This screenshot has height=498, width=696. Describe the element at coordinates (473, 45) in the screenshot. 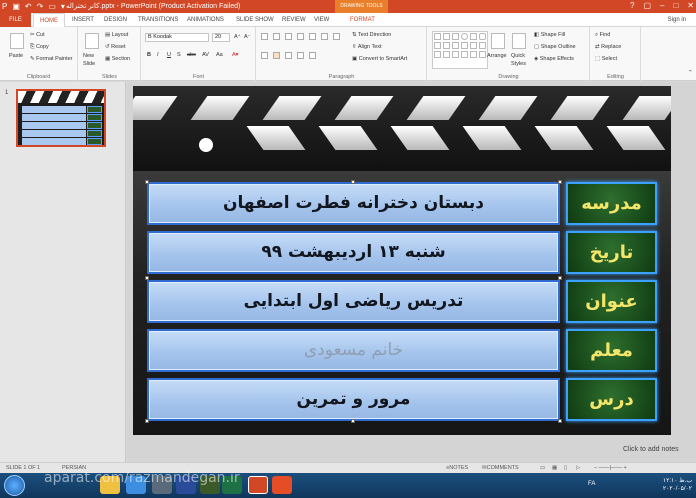

I see `callout-shape-icon` at that location.